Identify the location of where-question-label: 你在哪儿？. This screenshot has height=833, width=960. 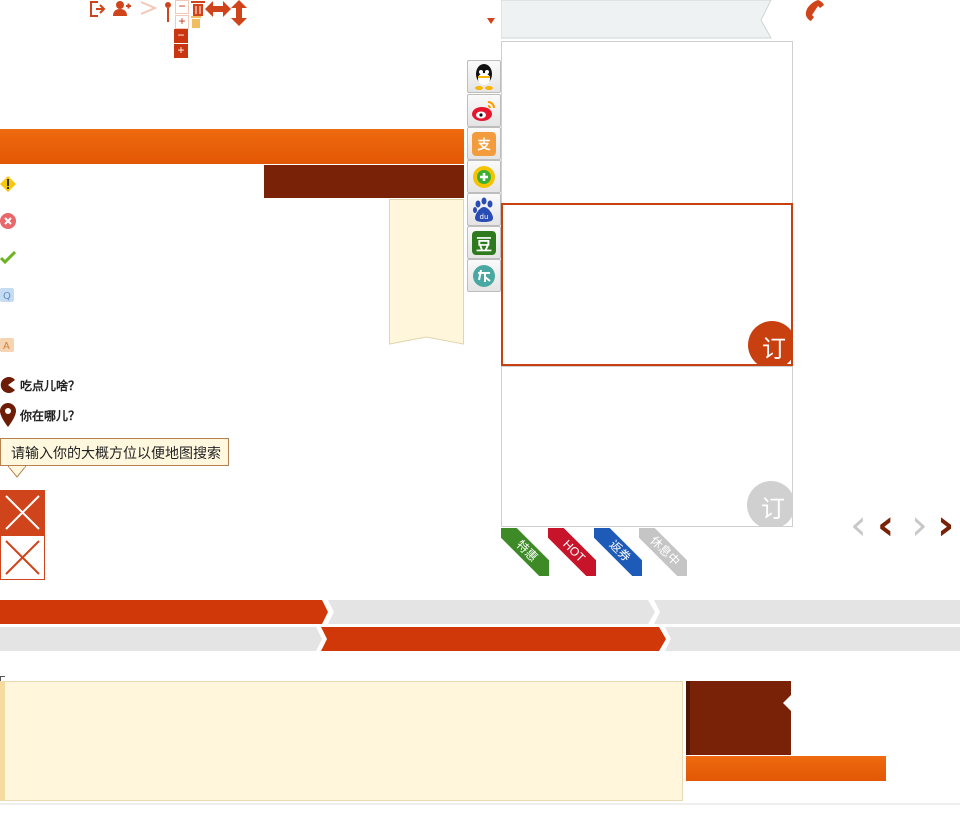
(50, 415).